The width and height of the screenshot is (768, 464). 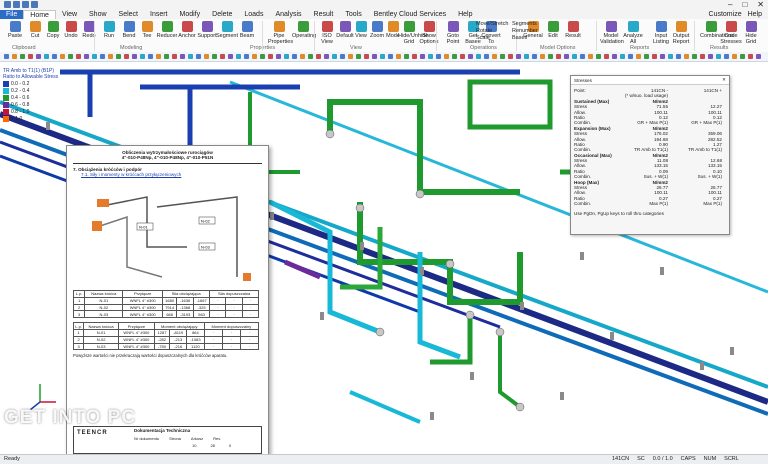 What do you see at coordinates (725, 14) in the screenshot?
I see `customize-link: Customize` at bounding box center [725, 14].